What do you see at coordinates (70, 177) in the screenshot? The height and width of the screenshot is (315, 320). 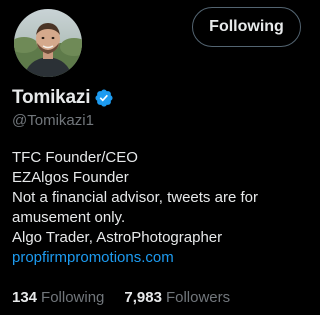 I see `bio-line: EZAlgos Founder` at bounding box center [70, 177].